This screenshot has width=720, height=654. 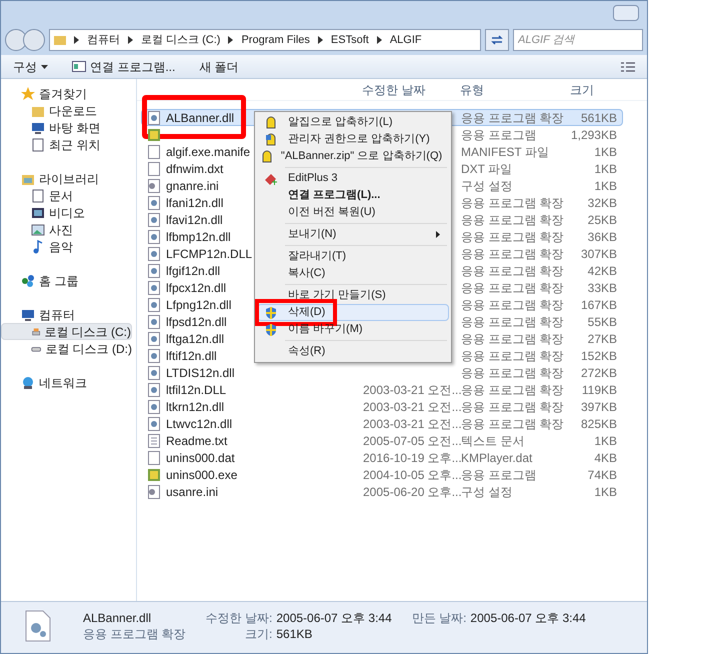 What do you see at coordinates (191, 356) in the screenshot?
I see `file-name: lftif12n.dll` at bounding box center [191, 356].